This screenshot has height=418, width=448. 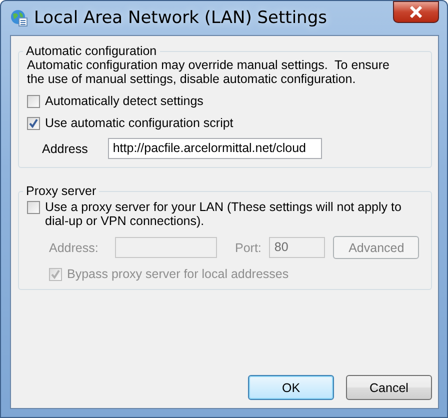 What do you see at coordinates (65, 149) in the screenshot?
I see `address-label: Address` at bounding box center [65, 149].